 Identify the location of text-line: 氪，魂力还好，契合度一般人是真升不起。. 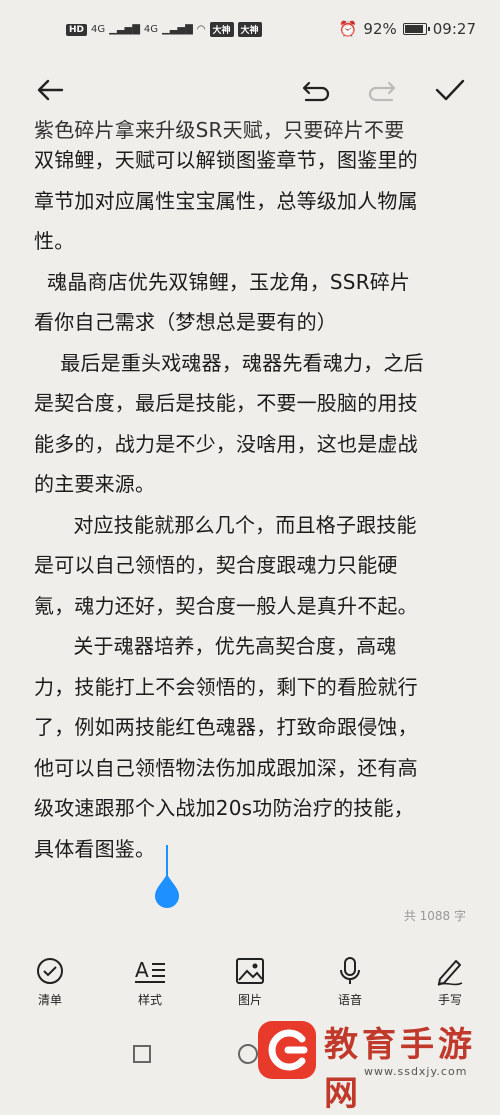
(226, 605).